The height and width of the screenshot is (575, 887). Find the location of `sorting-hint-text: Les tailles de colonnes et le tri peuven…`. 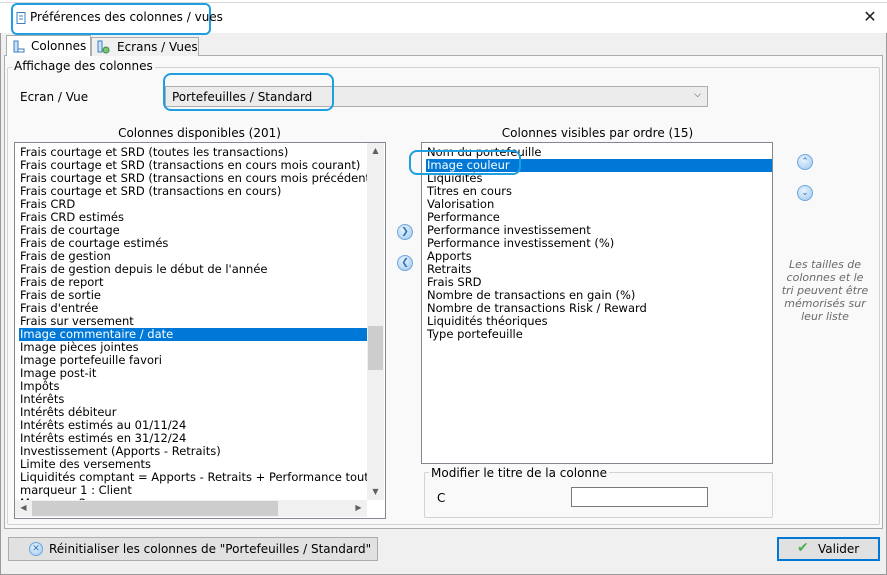

sorting-hint-text: Les tailles de colonnes et le tri peuven… is located at coordinates (825, 290).